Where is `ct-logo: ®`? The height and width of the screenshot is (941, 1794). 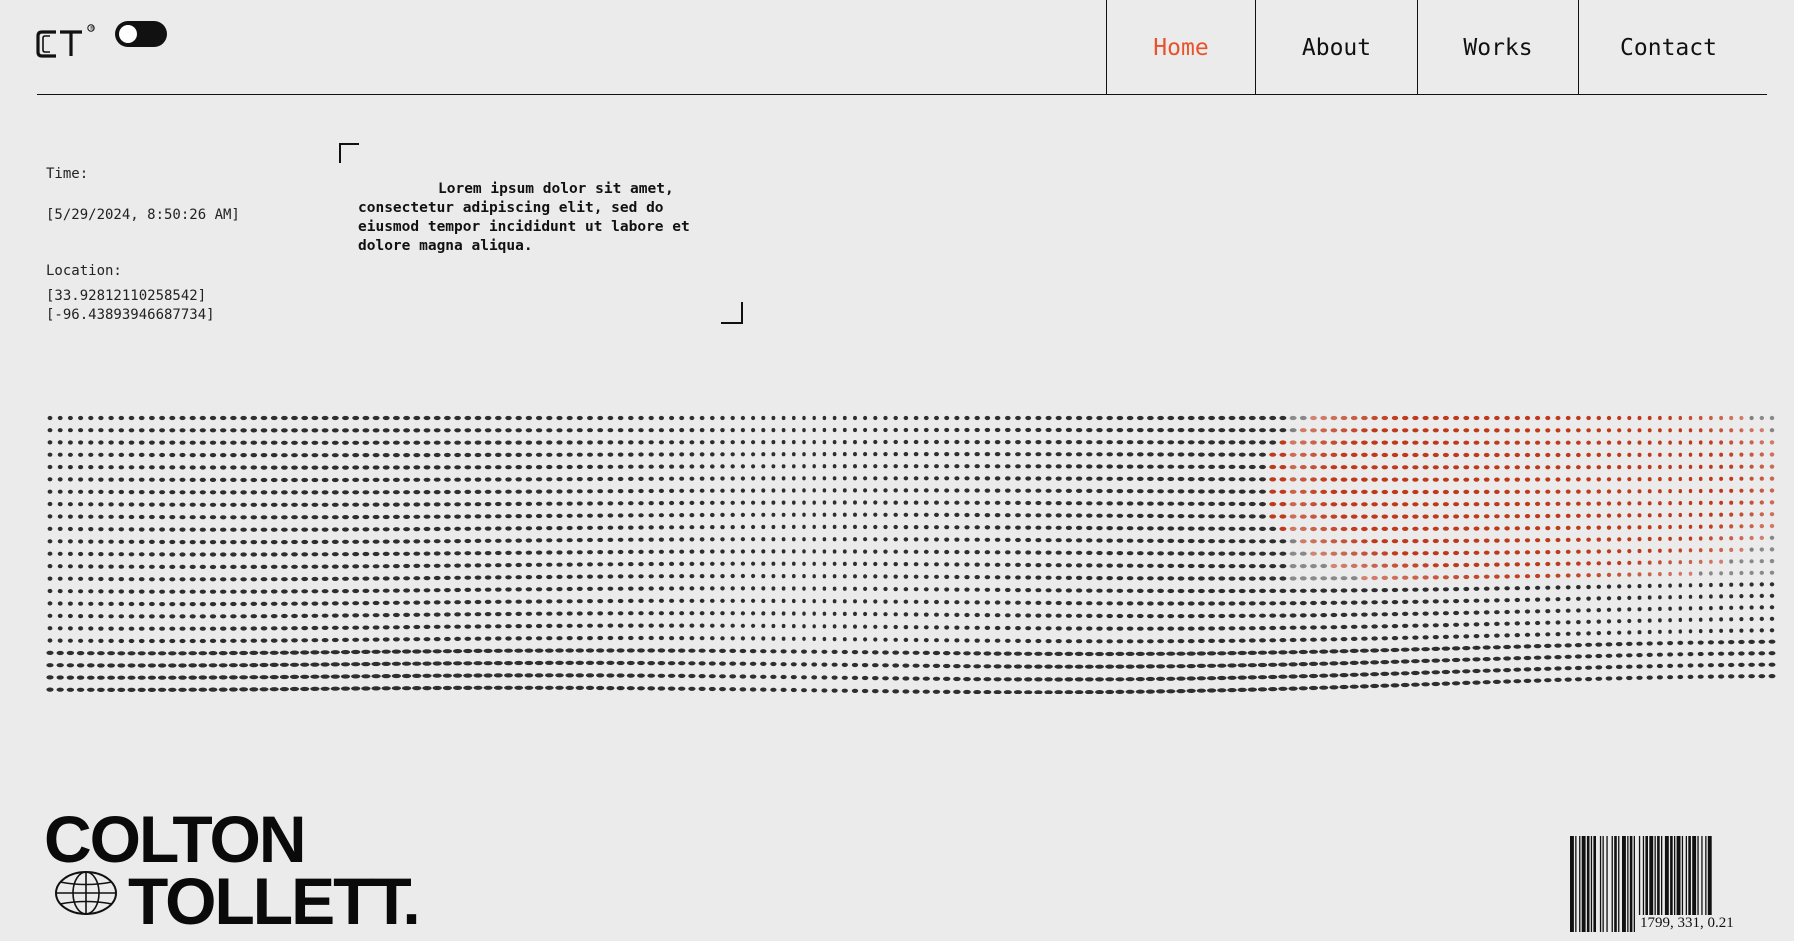 ct-logo: ® is located at coordinates (68, 42).